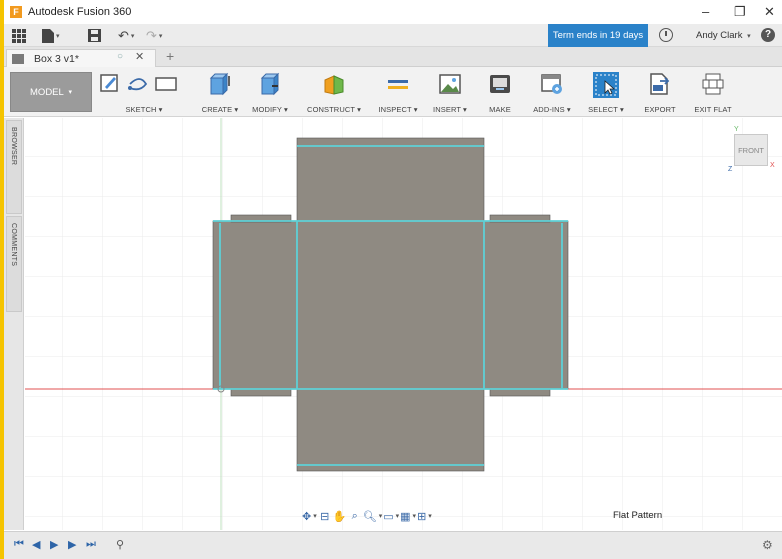 The image size is (782, 559). I want to click on window-title: Autodesk Fusion 360, so click(80, 12).